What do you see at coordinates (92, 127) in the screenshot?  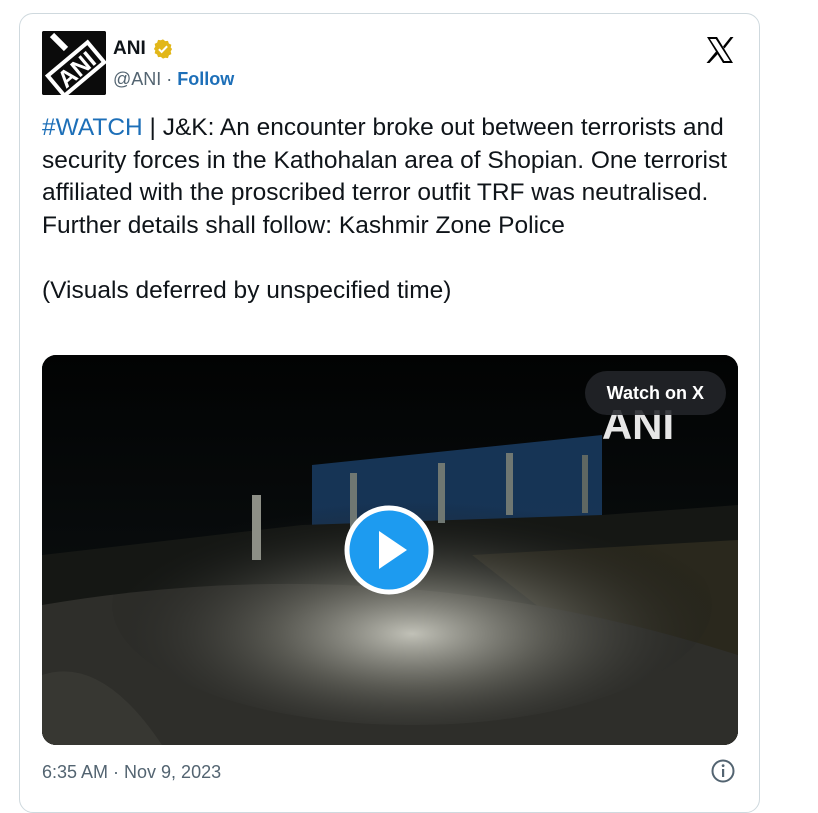 I see `hashtag-link: #WATCH` at bounding box center [92, 127].